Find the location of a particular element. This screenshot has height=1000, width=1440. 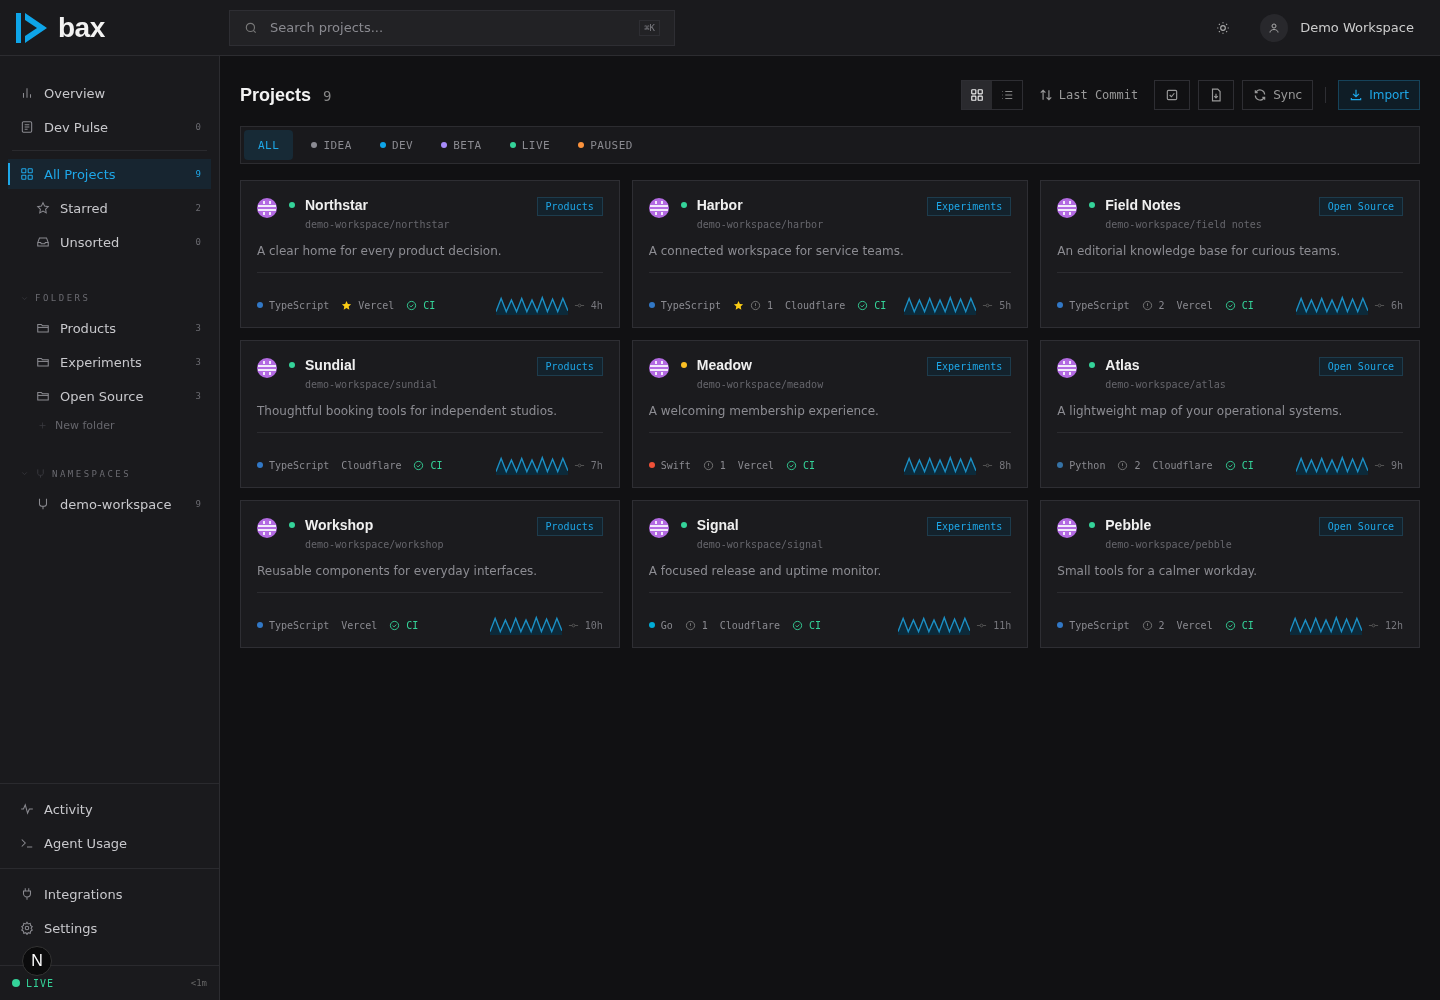

commit-age: 8h is located at coordinates (1005, 465).